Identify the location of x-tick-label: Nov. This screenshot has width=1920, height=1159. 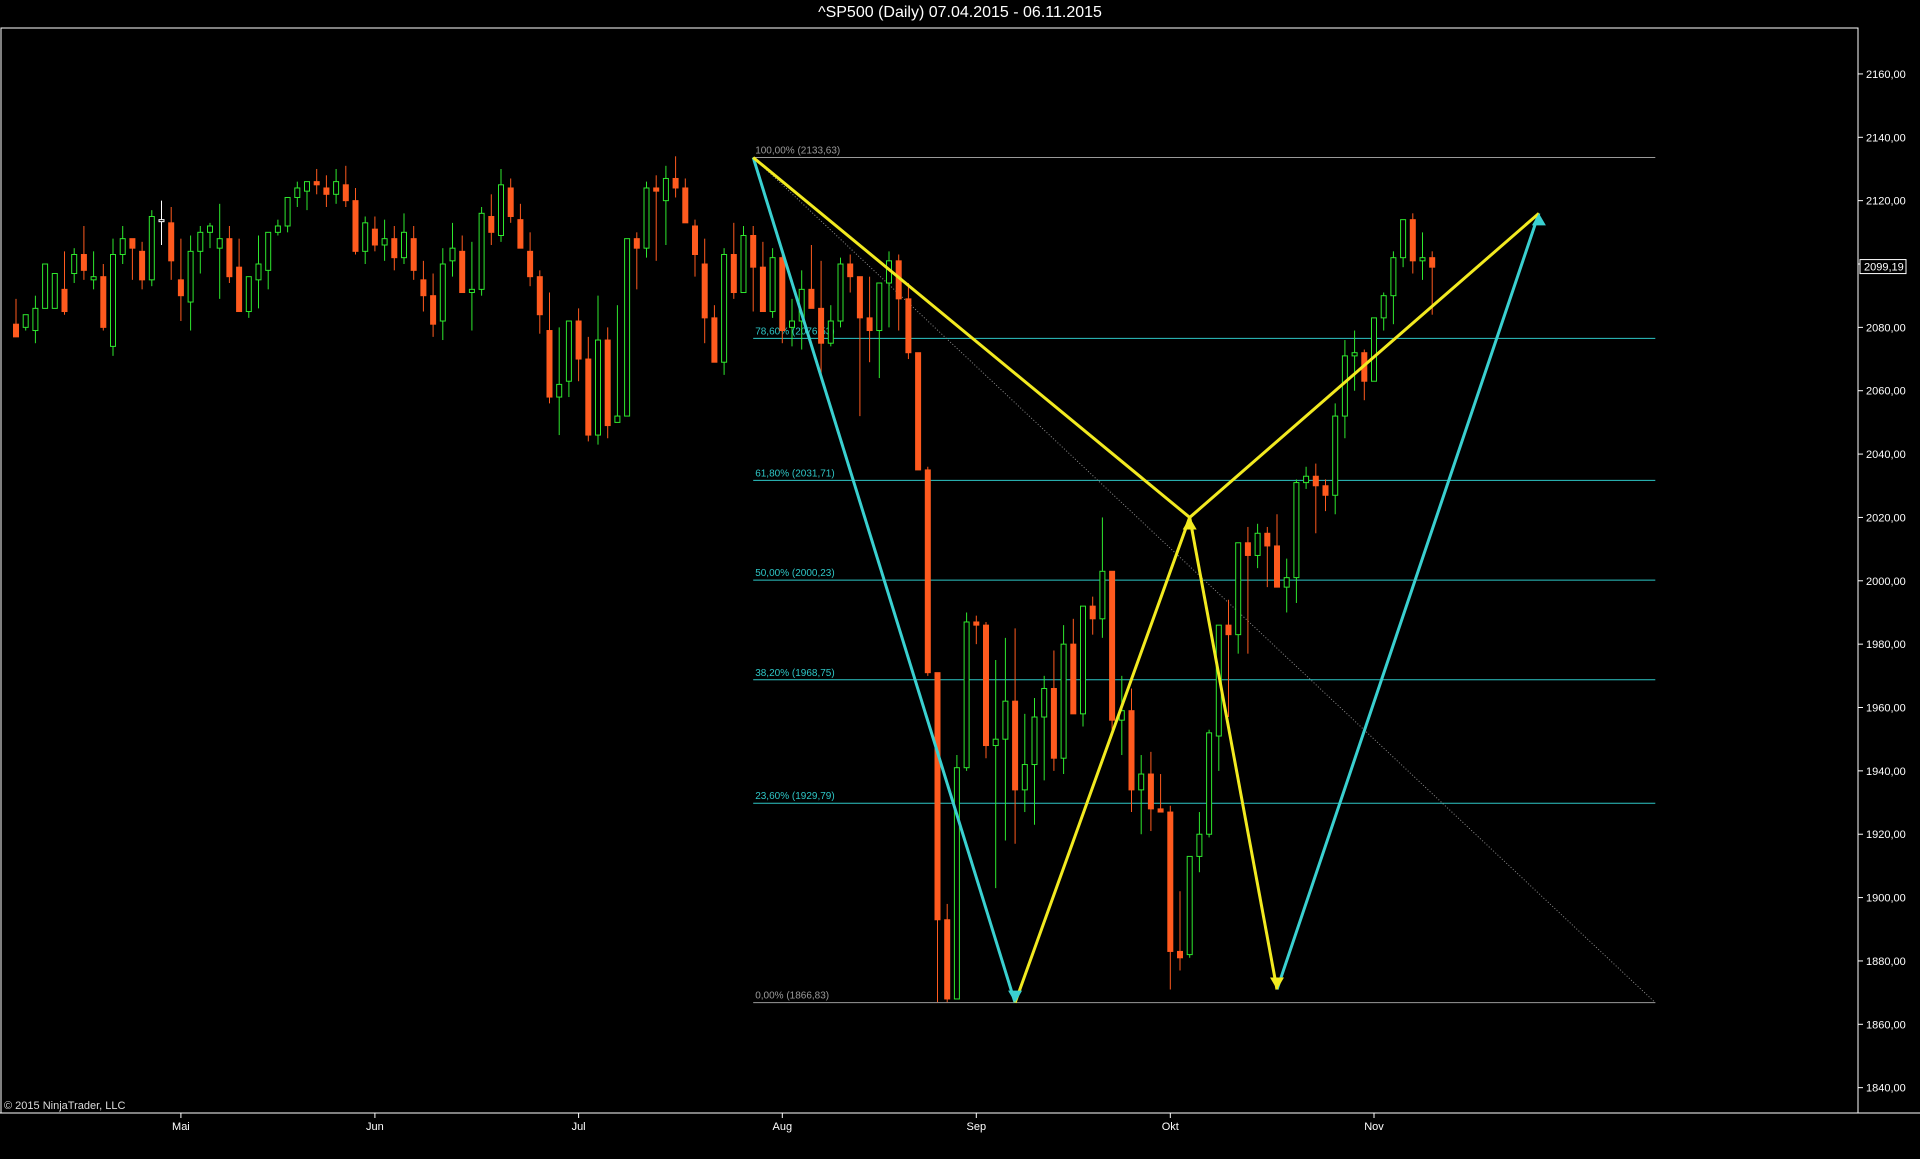
(1374, 1127).